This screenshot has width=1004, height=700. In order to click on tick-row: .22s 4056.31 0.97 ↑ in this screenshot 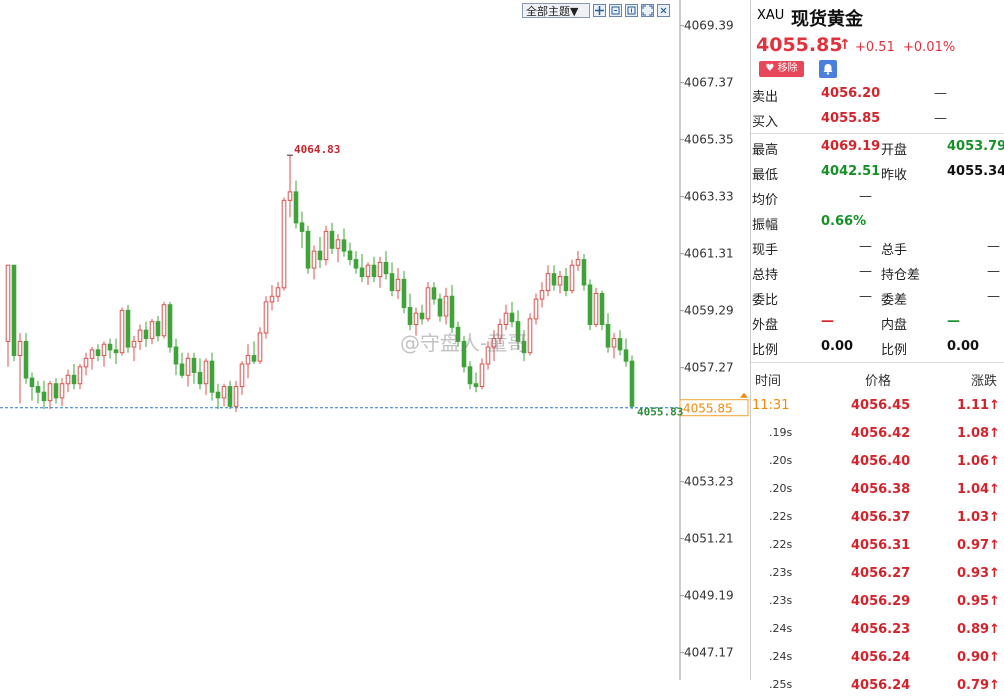, I will do `click(877, 546)`.